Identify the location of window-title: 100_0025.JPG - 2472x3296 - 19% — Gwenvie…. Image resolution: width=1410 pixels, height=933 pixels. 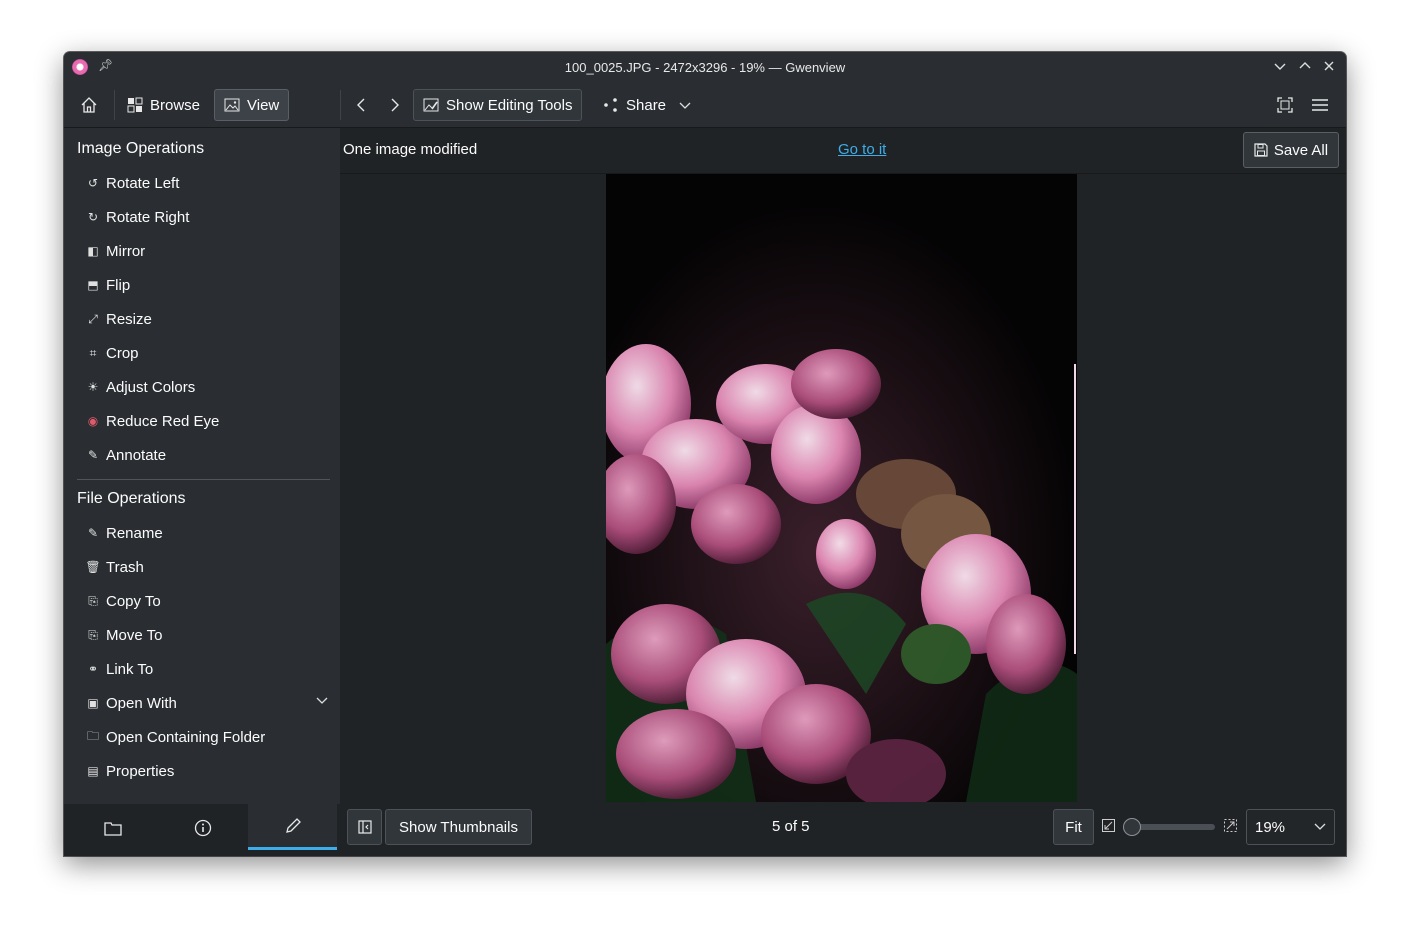
(705, 67).